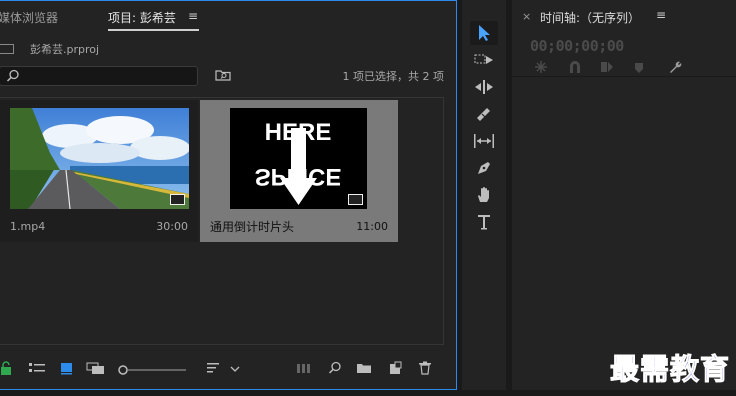  I want to click on list-view-icon, so click(37, 368).